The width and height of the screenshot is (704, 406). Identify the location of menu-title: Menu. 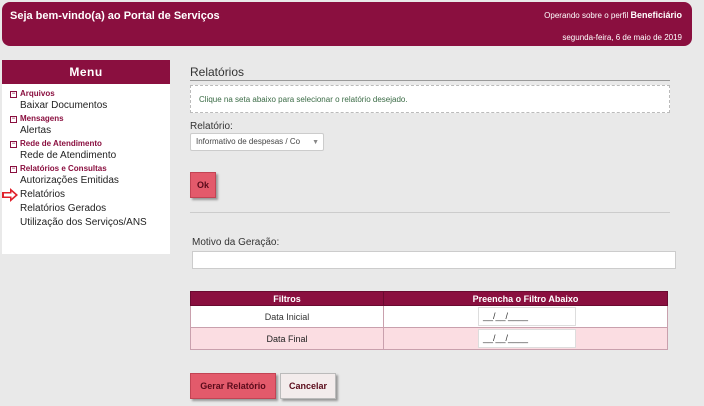
(86, 72).